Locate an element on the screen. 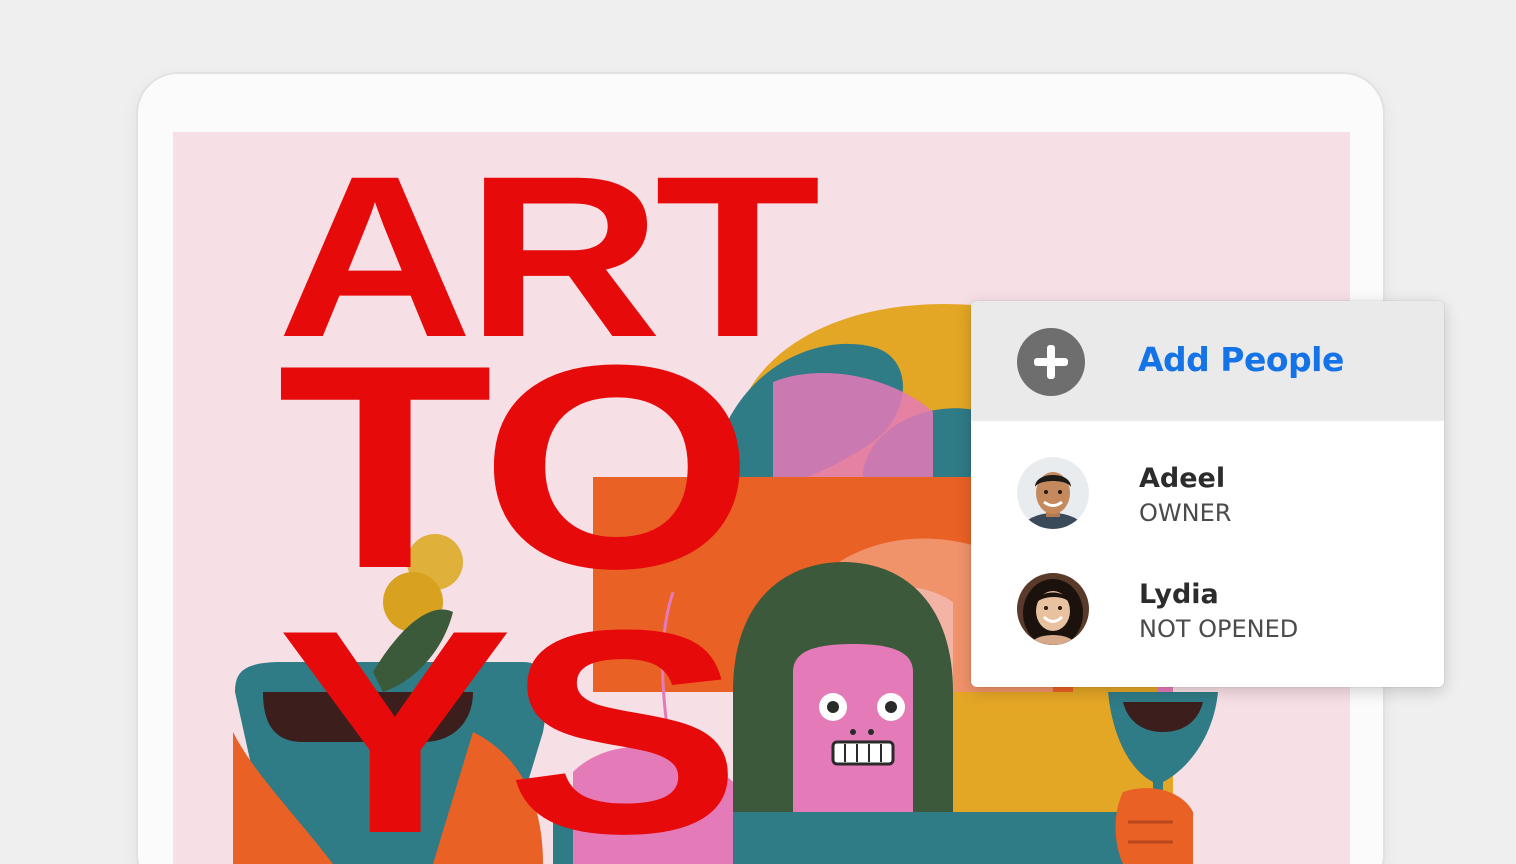  person-status: NOT OPENED is located at coordinates (1219, 629).